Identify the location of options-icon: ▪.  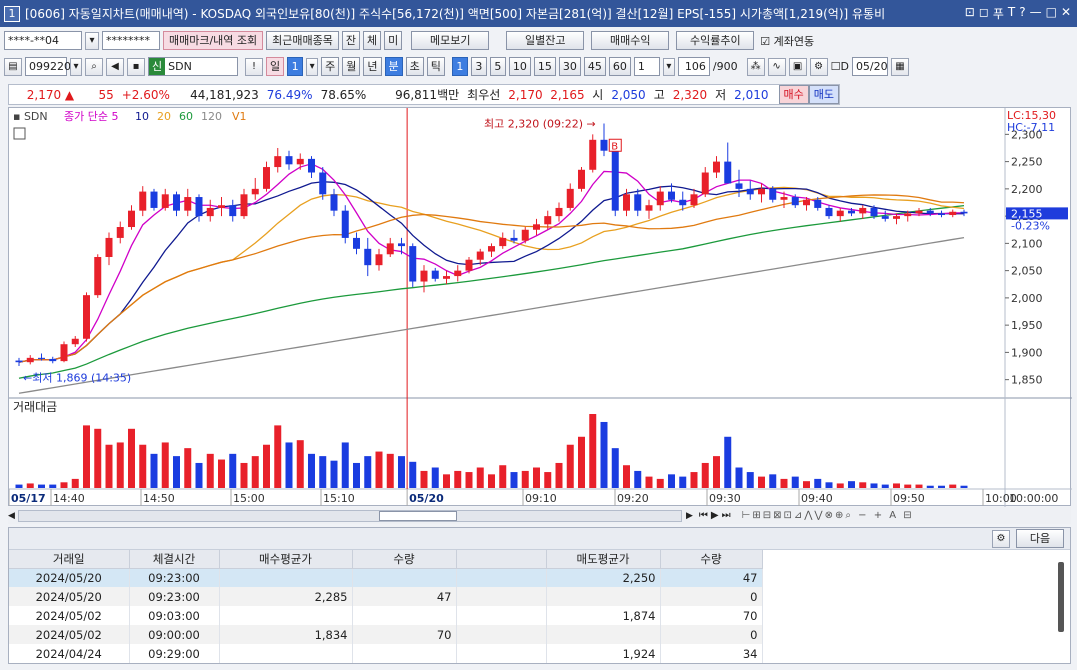
(136, 66).